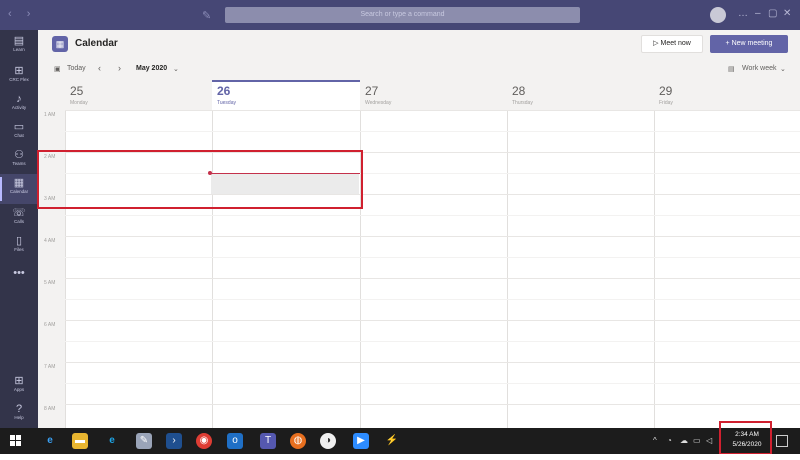  What do you see at coordinates (684, 440) in the screenshot?
I see `cloud-icon: ☁` at bounding box center [684, 440].